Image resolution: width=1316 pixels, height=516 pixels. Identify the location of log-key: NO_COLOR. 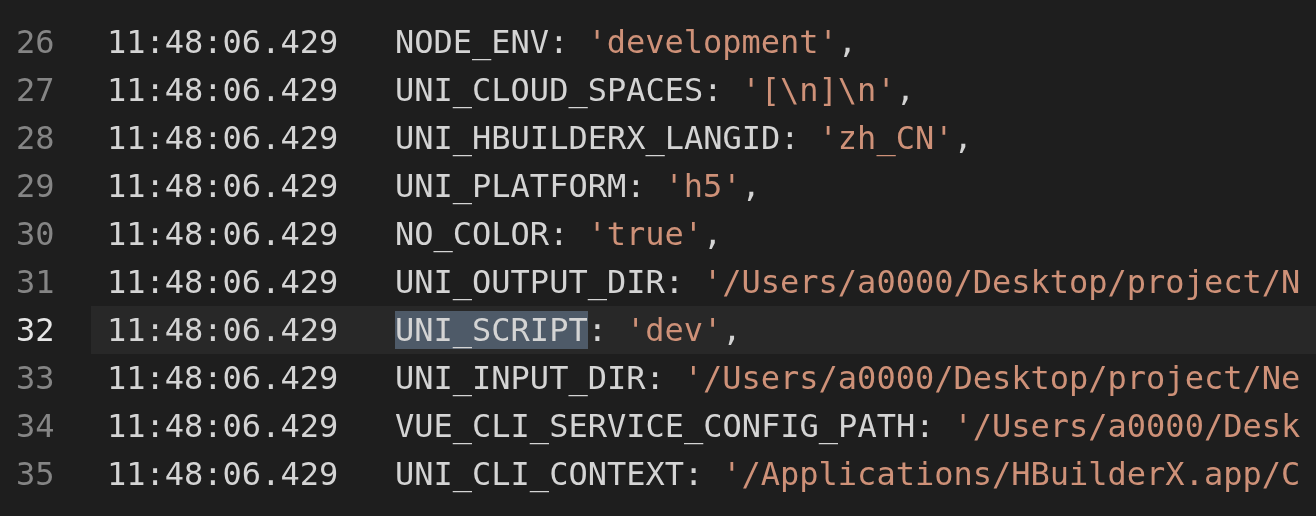
(472, 234).